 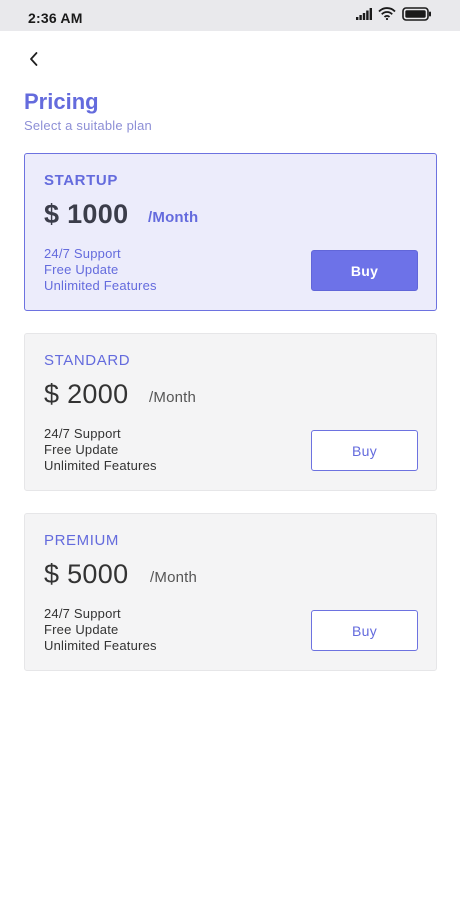 I want to click on plan-price: $ 1000, so click(x=86, y=214).